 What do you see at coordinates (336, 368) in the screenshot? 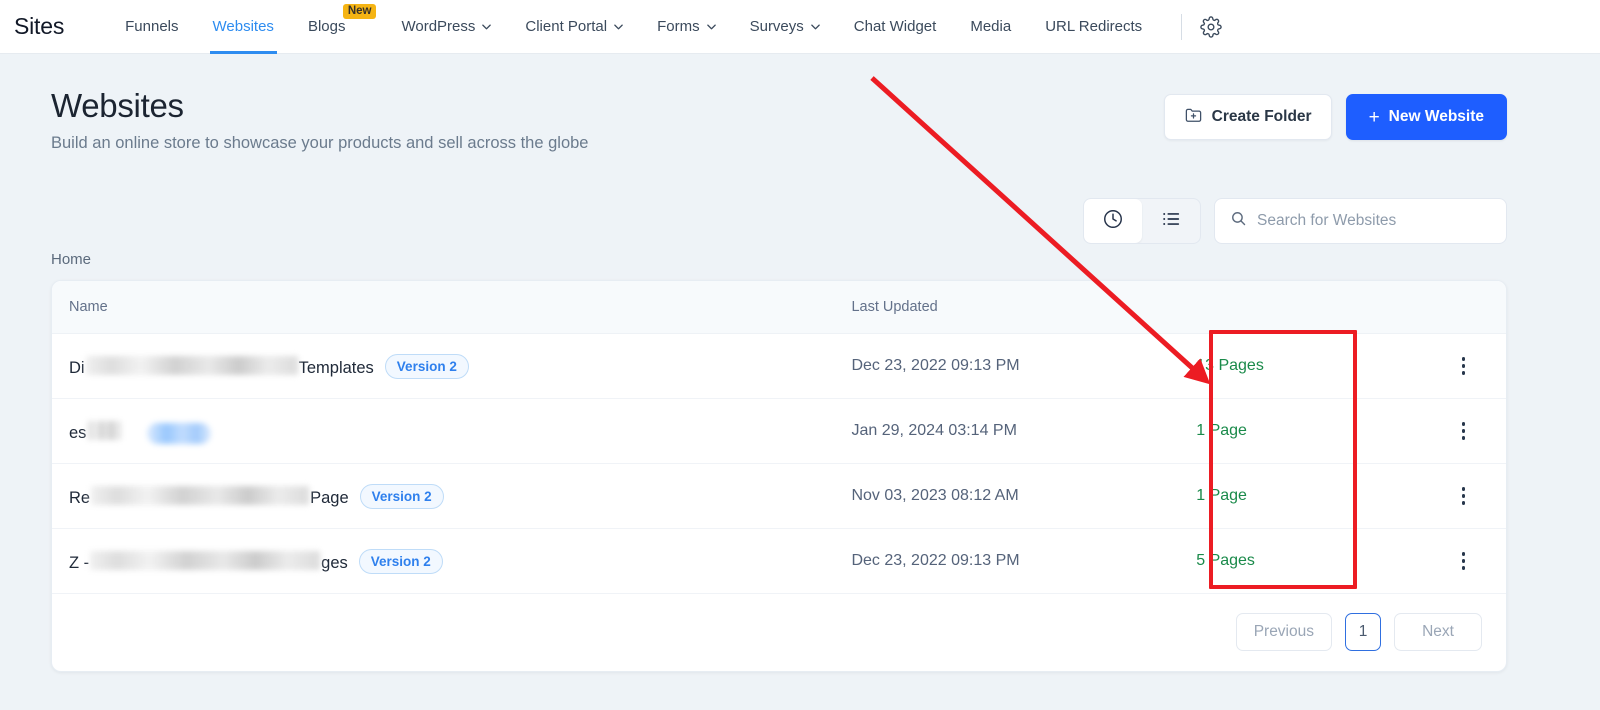
I see `name-suffix: Templates` at bounding box center [336, 368].